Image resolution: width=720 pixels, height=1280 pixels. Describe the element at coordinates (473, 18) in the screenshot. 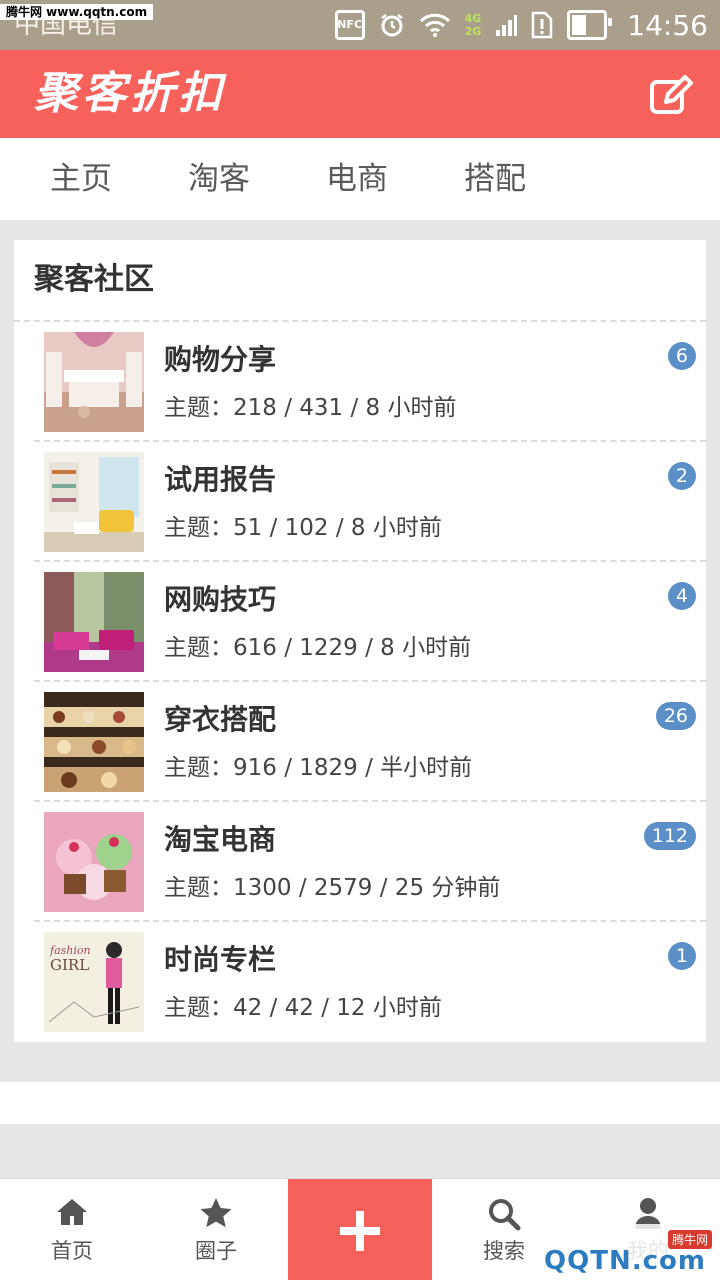

I see `net-4g-label: 4G` at that location.